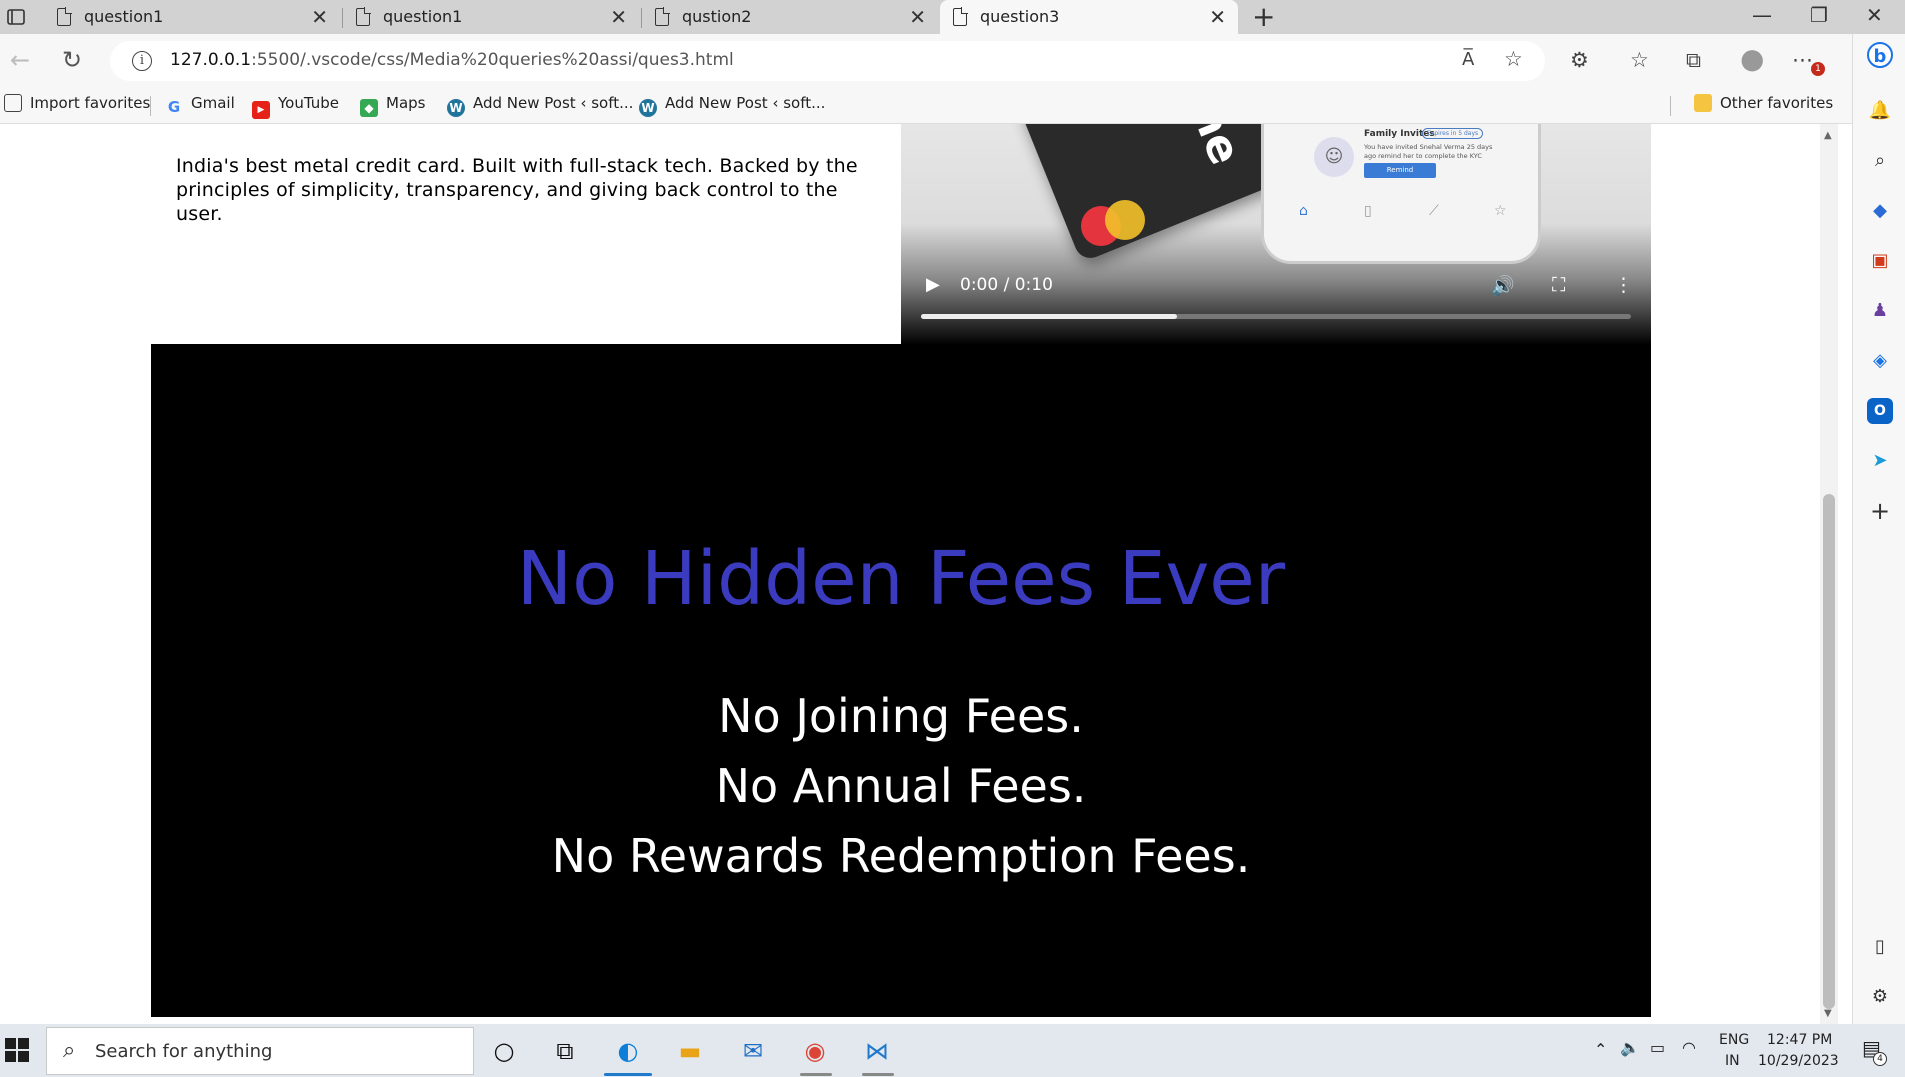  I want to click on outlook-icon: O, so click(1880, 411).